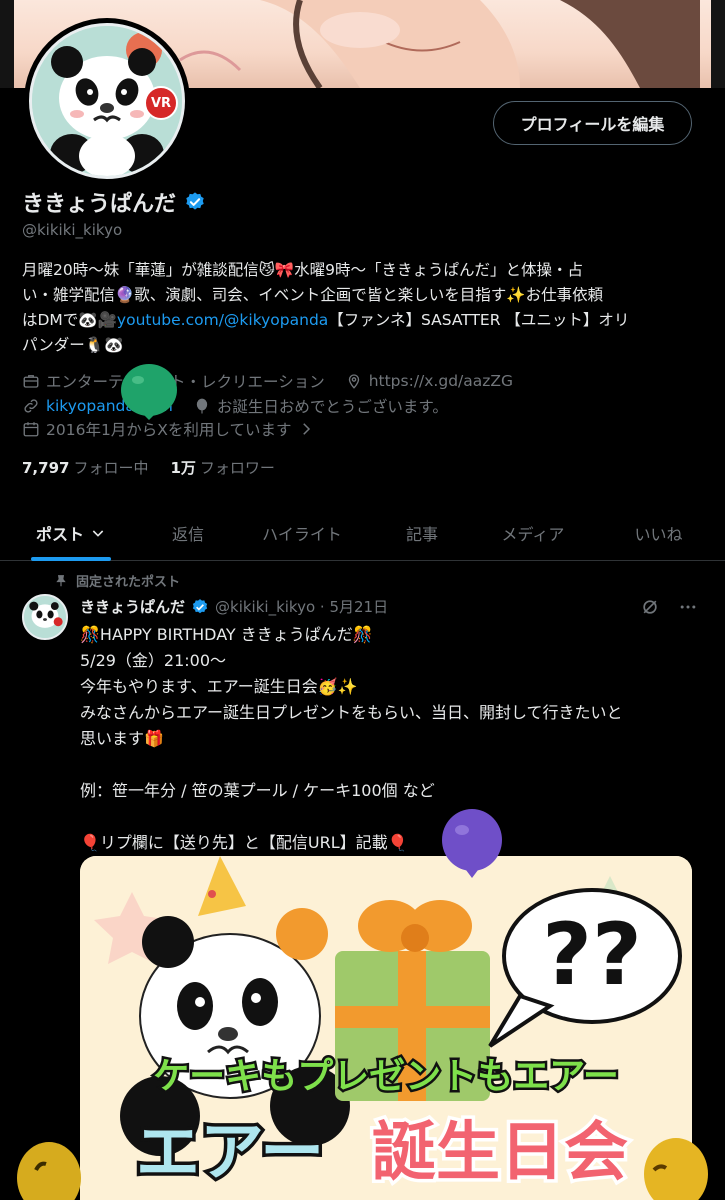  Describe the element at coordinates (386, 1076) in the screenshot. I see `image-subtitle: ケーキもプレゼントもエアー` at that location.